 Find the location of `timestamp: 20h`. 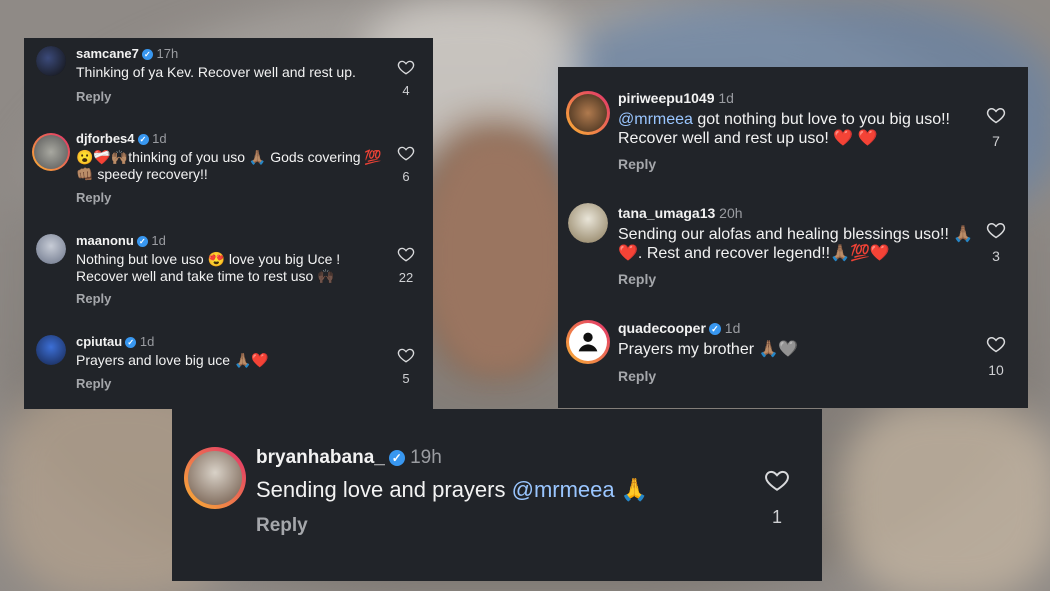

timestamp: 20h is located at coordinates (731, 213).